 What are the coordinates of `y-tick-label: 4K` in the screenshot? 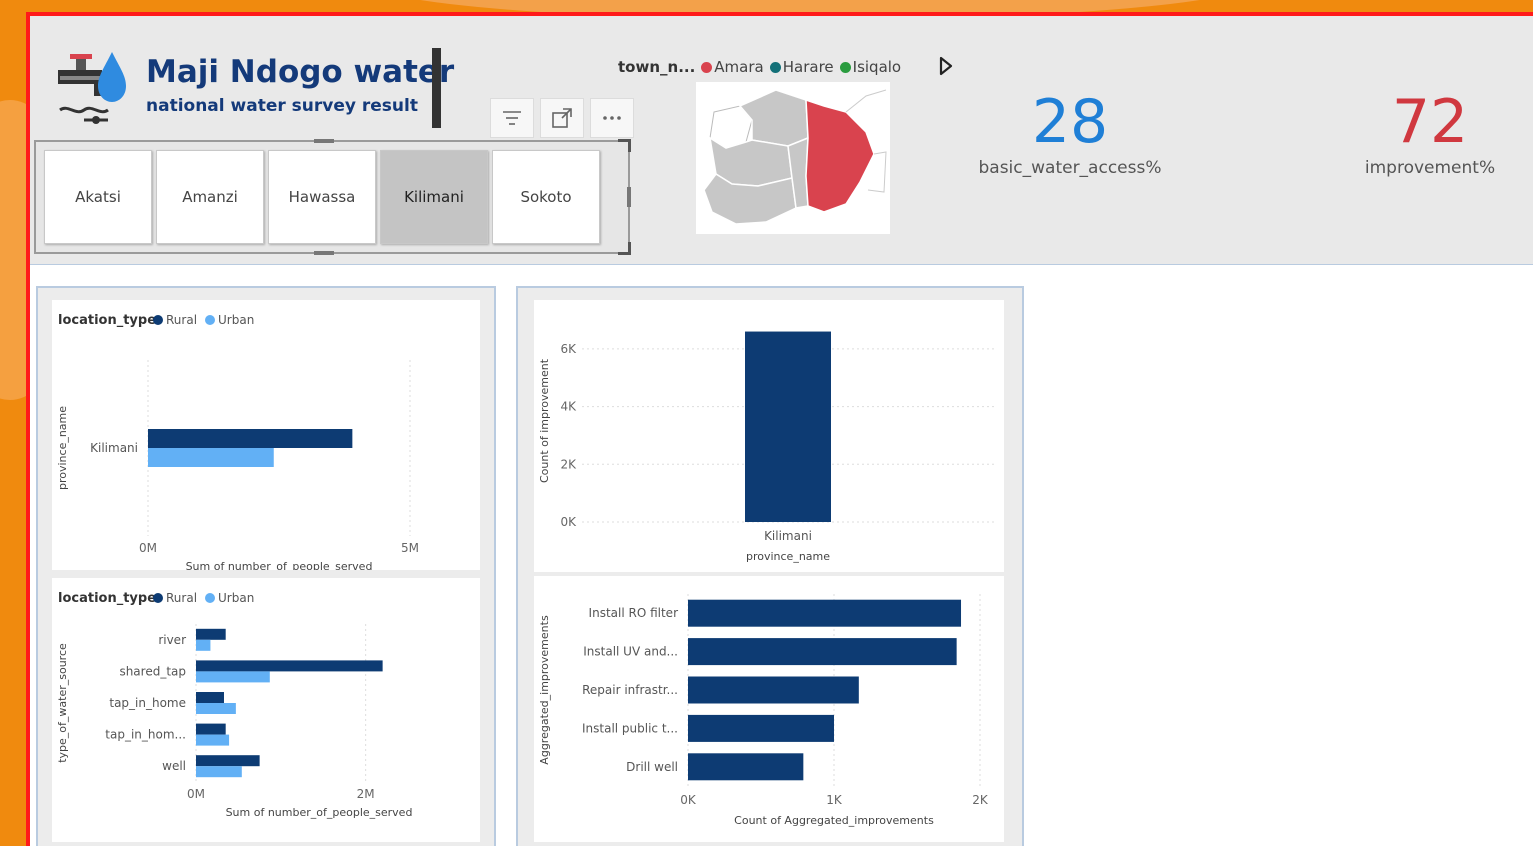 It's located at (568, 407).